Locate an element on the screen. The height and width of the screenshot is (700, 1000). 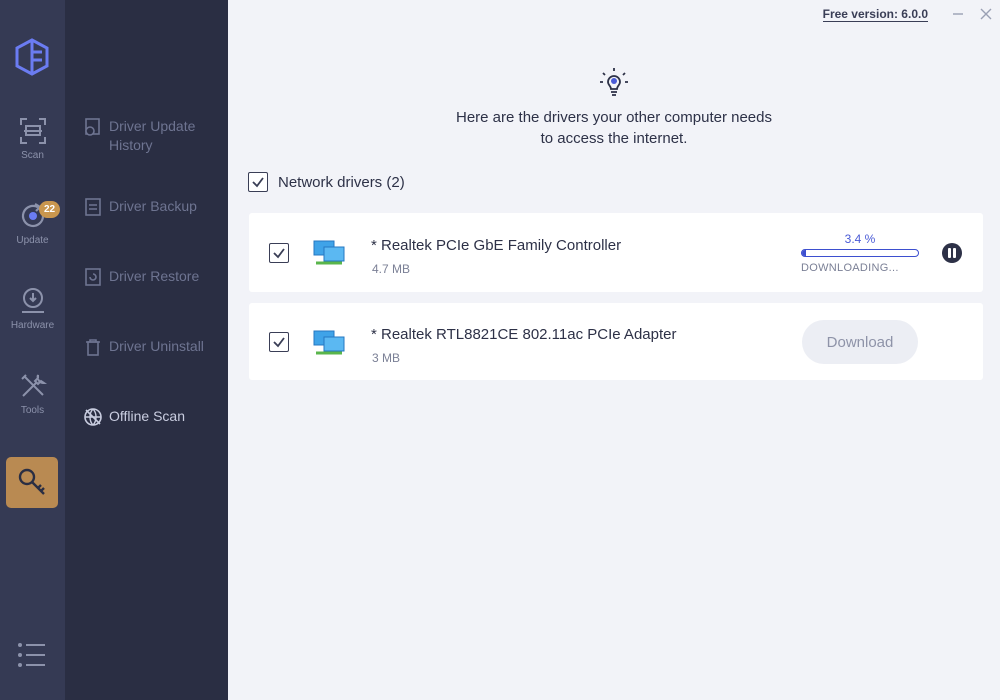
hardware-icon is located at coordinates (32, 300).